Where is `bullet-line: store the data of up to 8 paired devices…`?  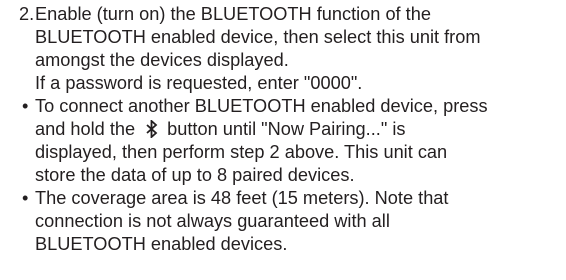 bullet-line: store the data of up to 8 paired devices… is located at coordinates (195, 175).